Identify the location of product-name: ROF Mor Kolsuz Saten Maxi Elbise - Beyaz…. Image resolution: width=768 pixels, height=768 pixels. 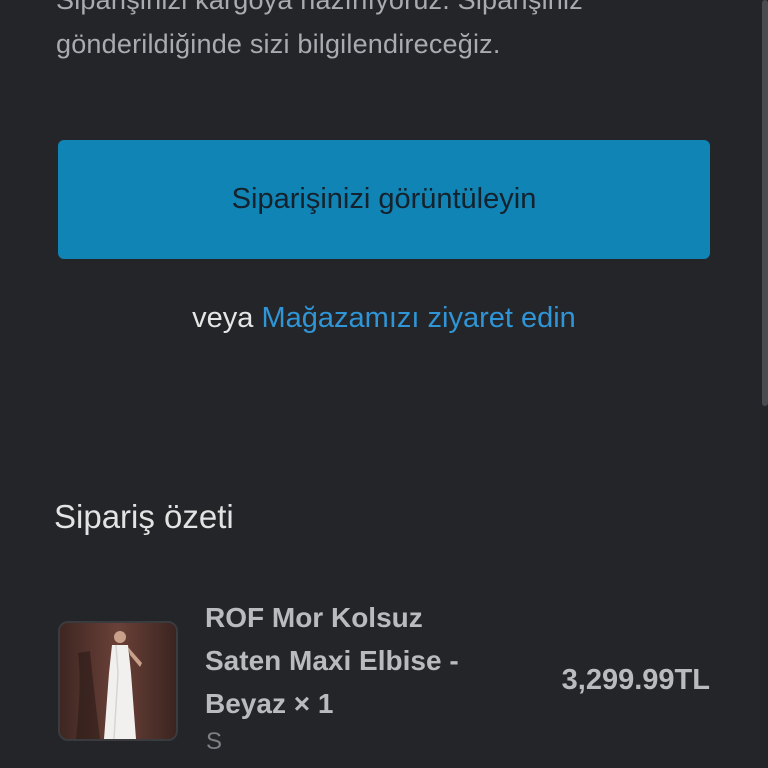
(332, 660).